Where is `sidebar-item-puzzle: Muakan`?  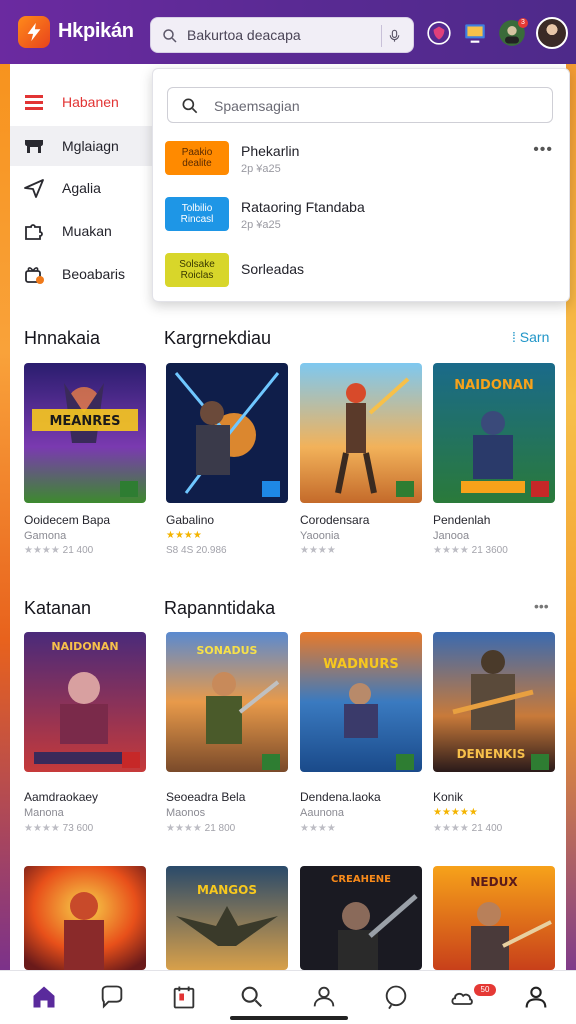 sidebar-item-puzzle: Muakan is located at coordinates (81, 231).